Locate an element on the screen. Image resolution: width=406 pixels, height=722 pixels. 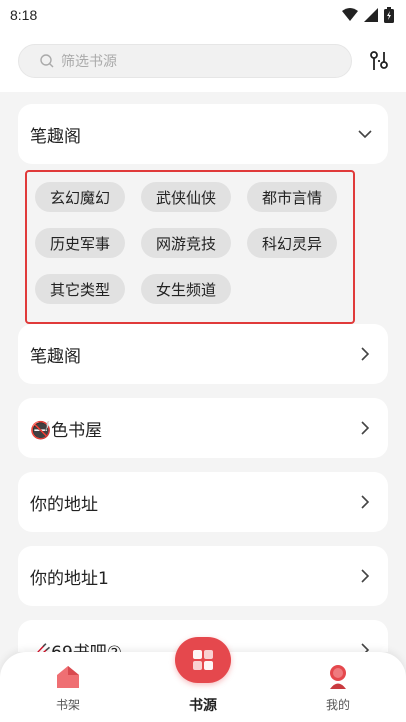
source-item-label: 🥢69书吧② is located at coordinates (76, 645).